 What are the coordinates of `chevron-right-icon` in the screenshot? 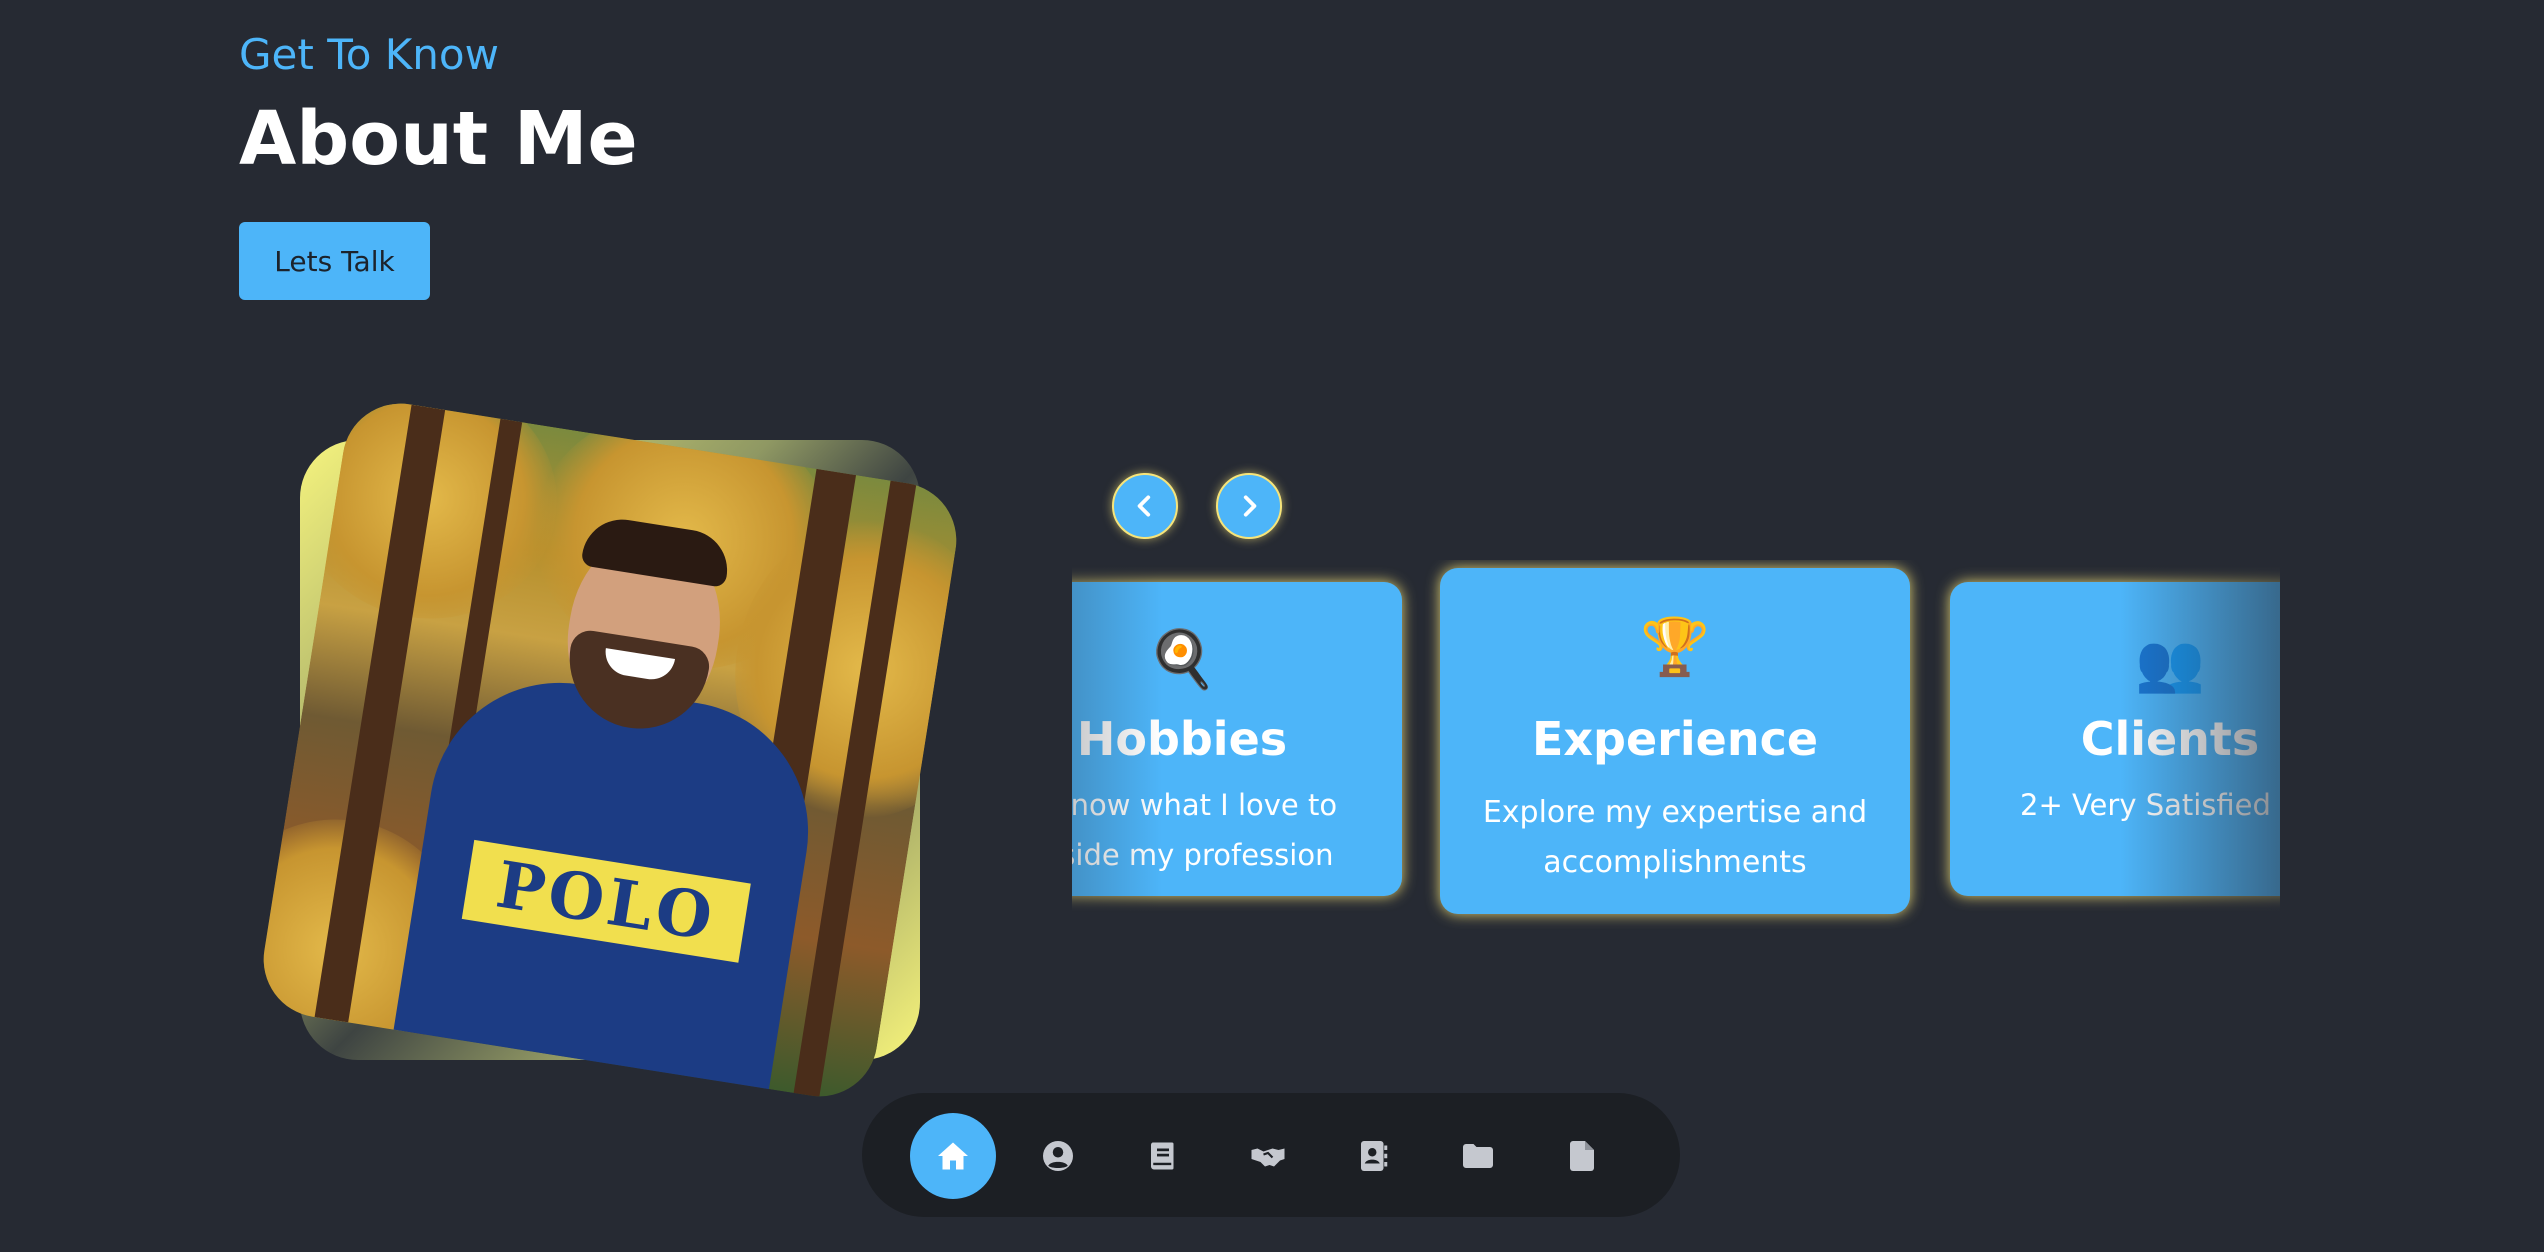 It's located at (1250, 506).